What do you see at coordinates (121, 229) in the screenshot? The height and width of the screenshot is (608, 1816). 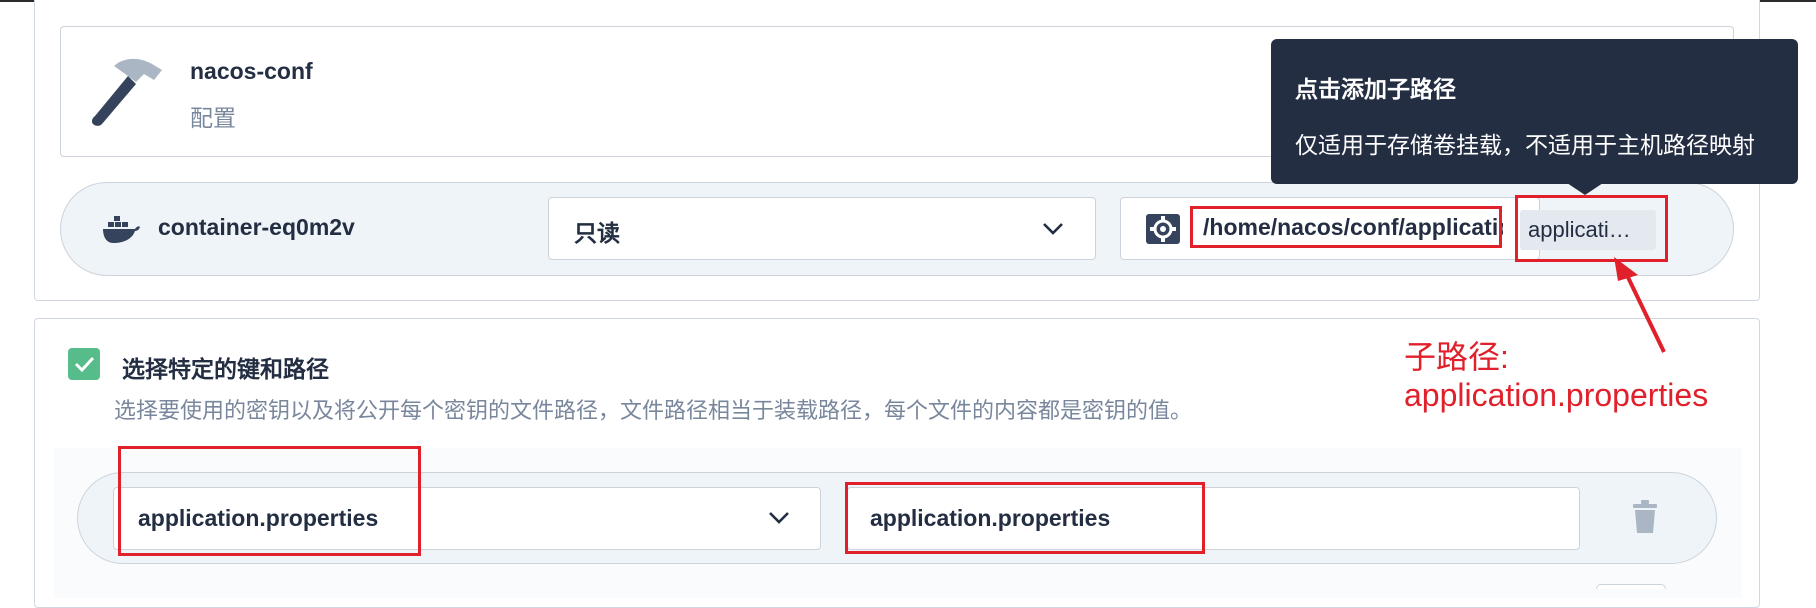 I see `docker-icon` at bounding box center [121, 229].